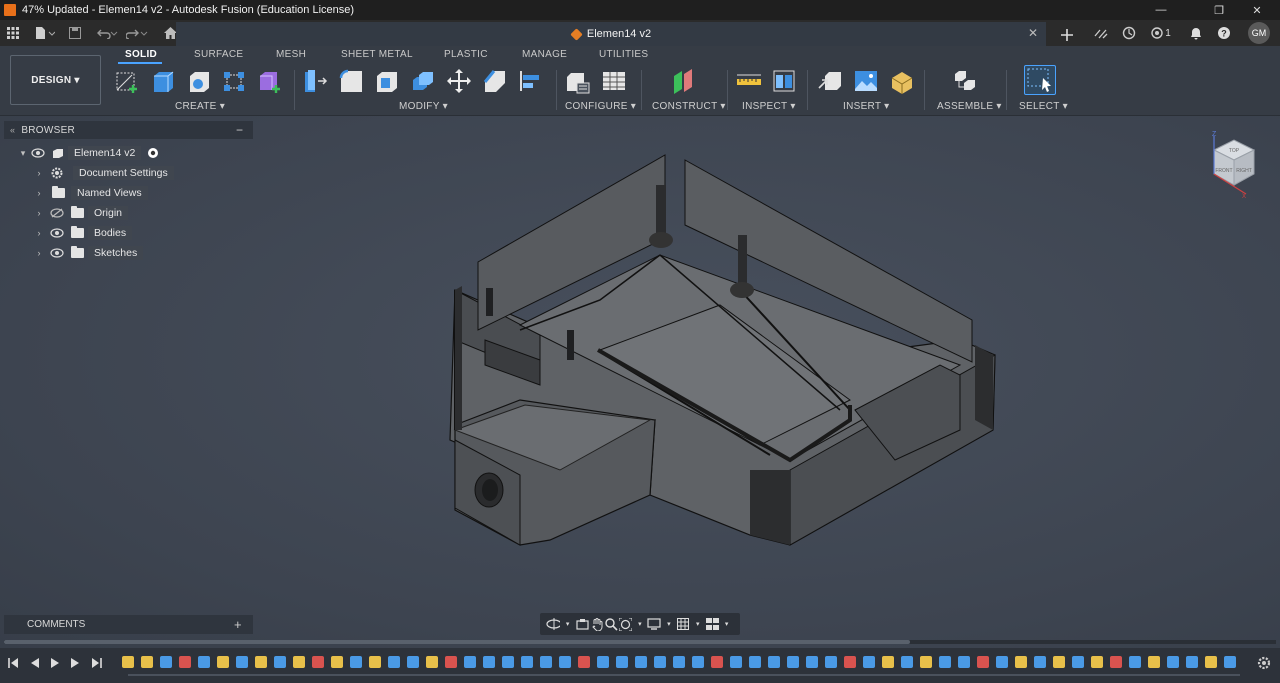  I want to click on tab-solid: SOLID, so click(141, 54).